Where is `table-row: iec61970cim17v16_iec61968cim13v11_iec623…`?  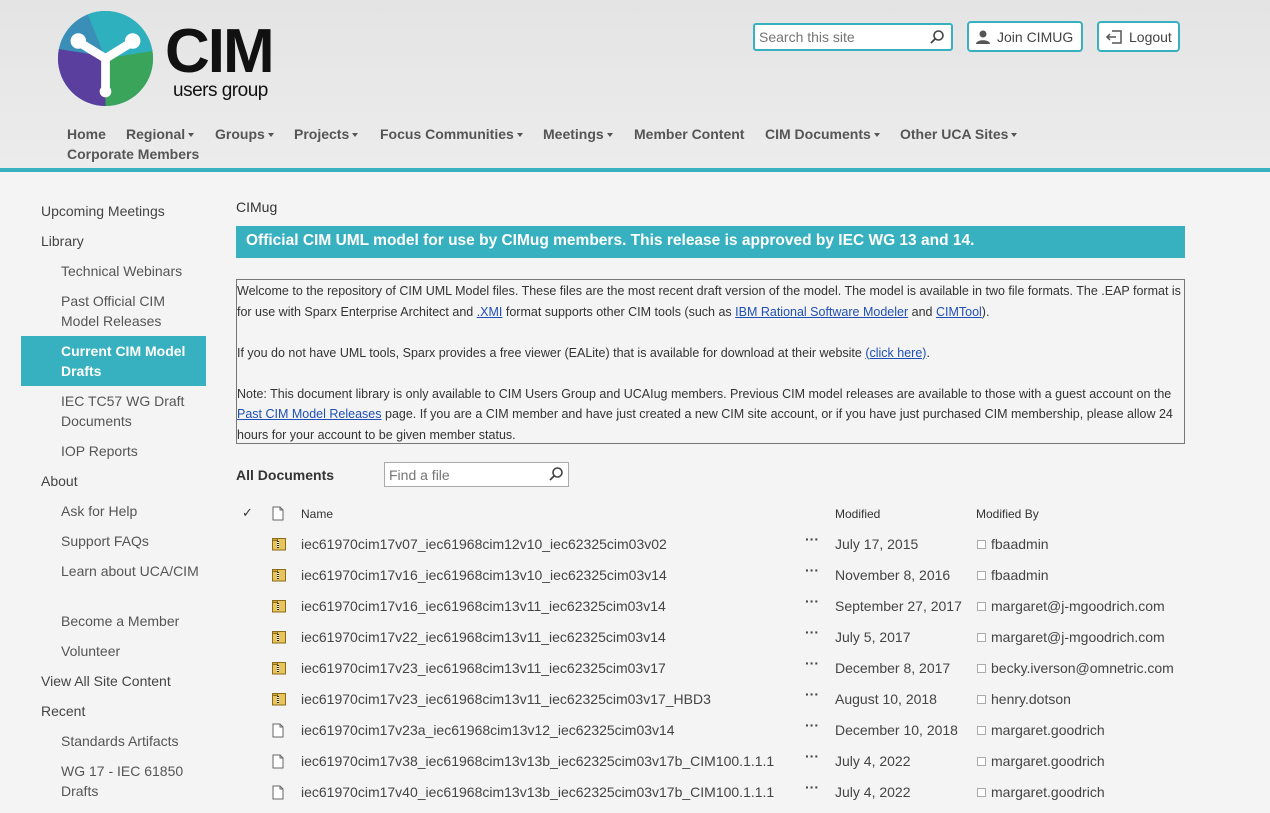 table-row: iec61970cim17v16_iec61968cim13v11_iec623… is located at coordinates (710, 606).